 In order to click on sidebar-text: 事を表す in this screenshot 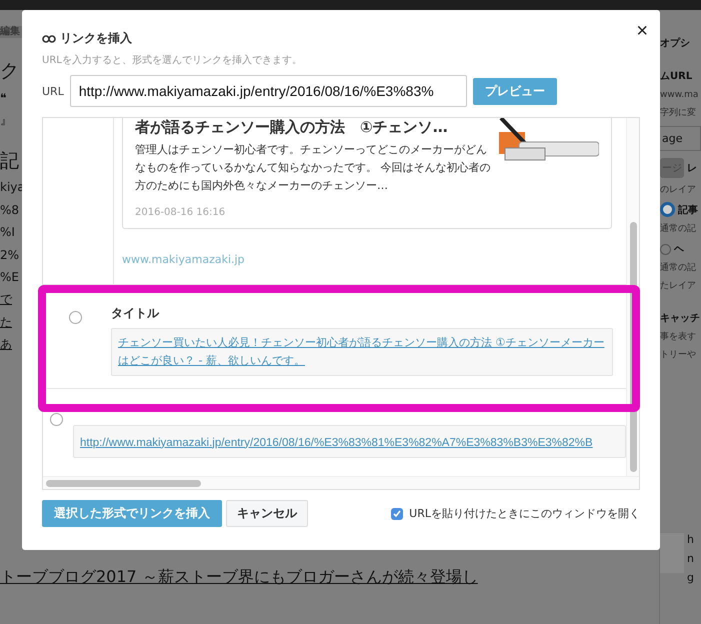, I will do `click(678, 337)`.